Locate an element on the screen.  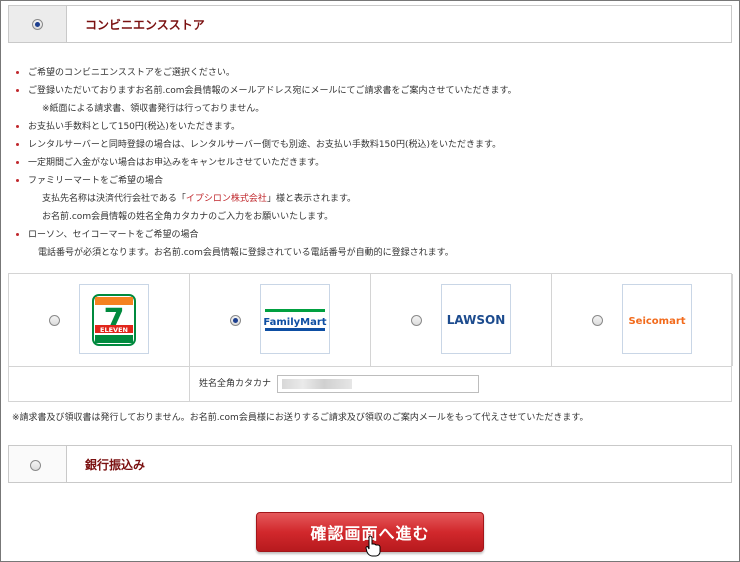
svg-text: LAWSON is located at coordinates (476, 320).